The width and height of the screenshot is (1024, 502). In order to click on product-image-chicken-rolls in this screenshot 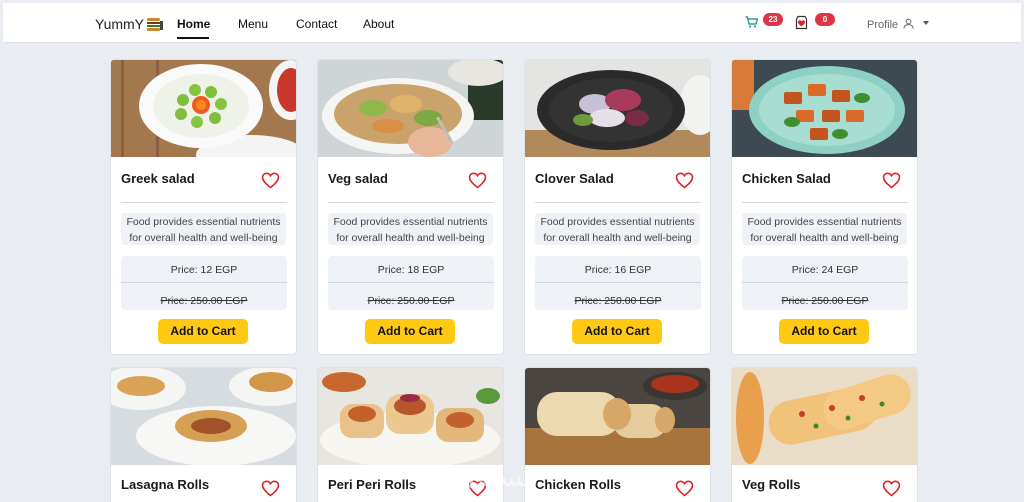, I will do `click(617, 416)`.